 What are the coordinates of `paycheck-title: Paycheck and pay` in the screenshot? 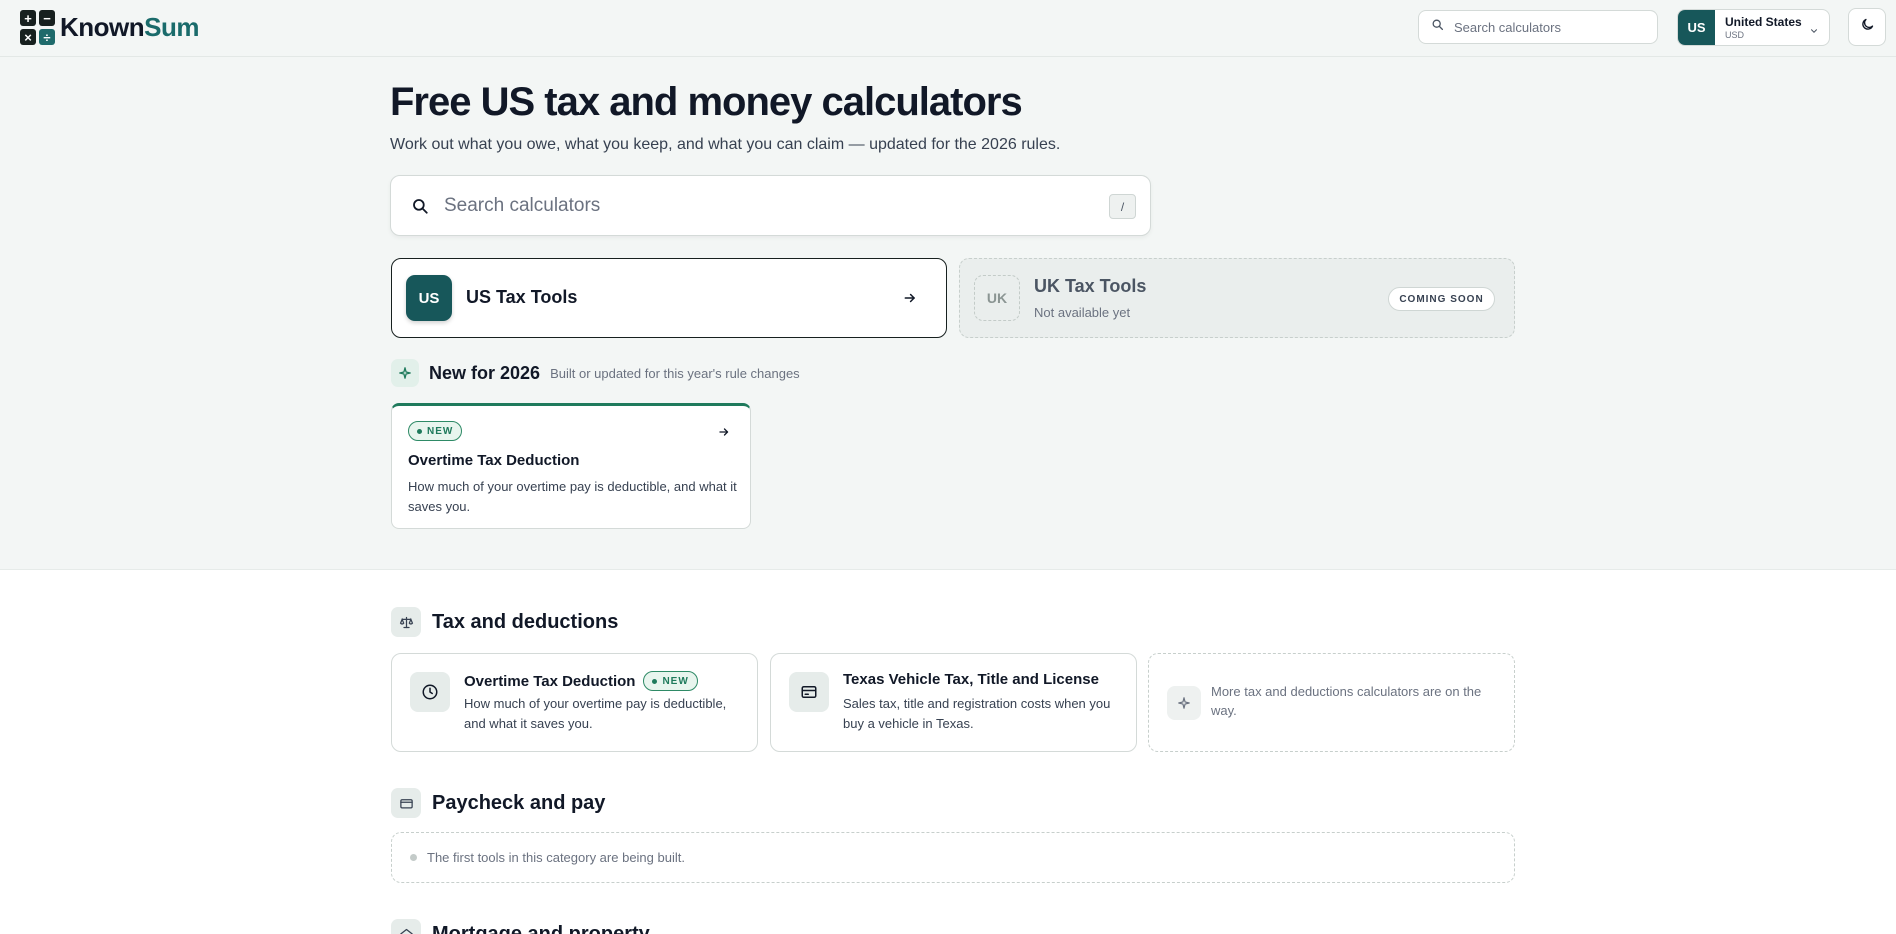 It's located at (519, 802).